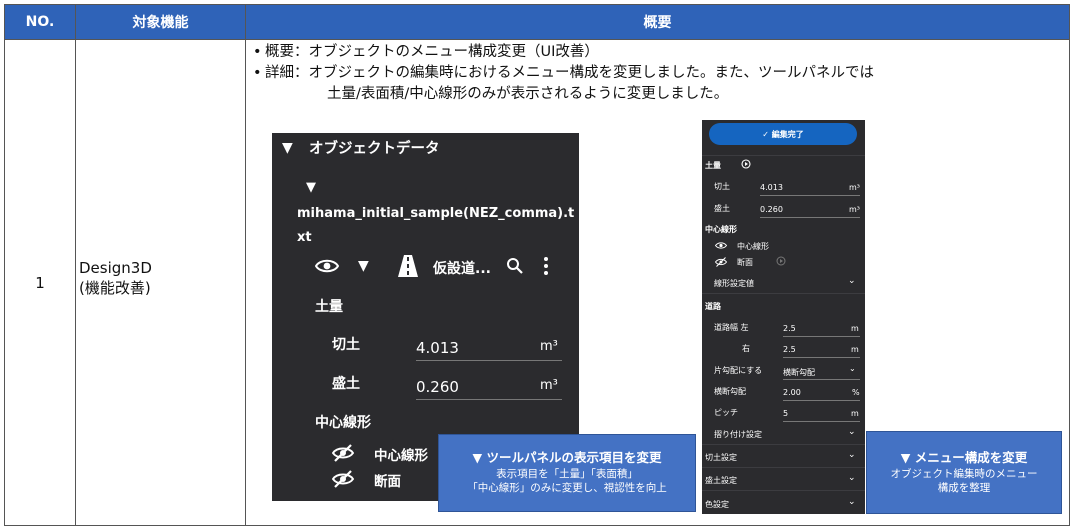 The width and height of the screenshot is (1074, 530). What do you see at coordinates (374, 149) in the screenshot?
I see `object-data-heading: オブジェクトデータ` at bounding box center [374, 149].